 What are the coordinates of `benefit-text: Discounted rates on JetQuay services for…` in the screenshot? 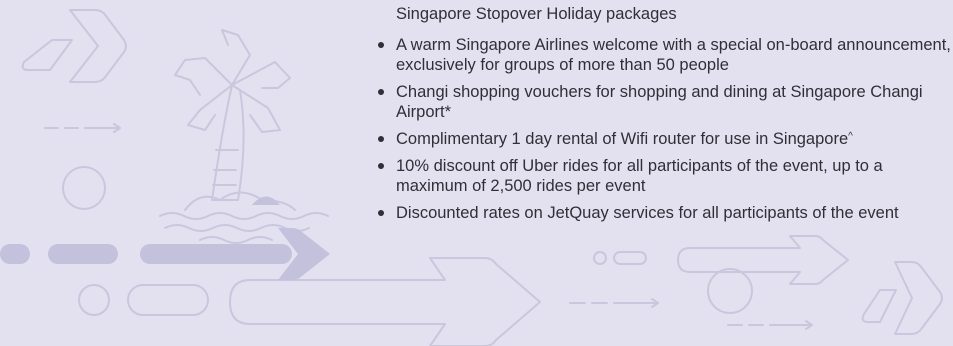 It's located at (647, 213).